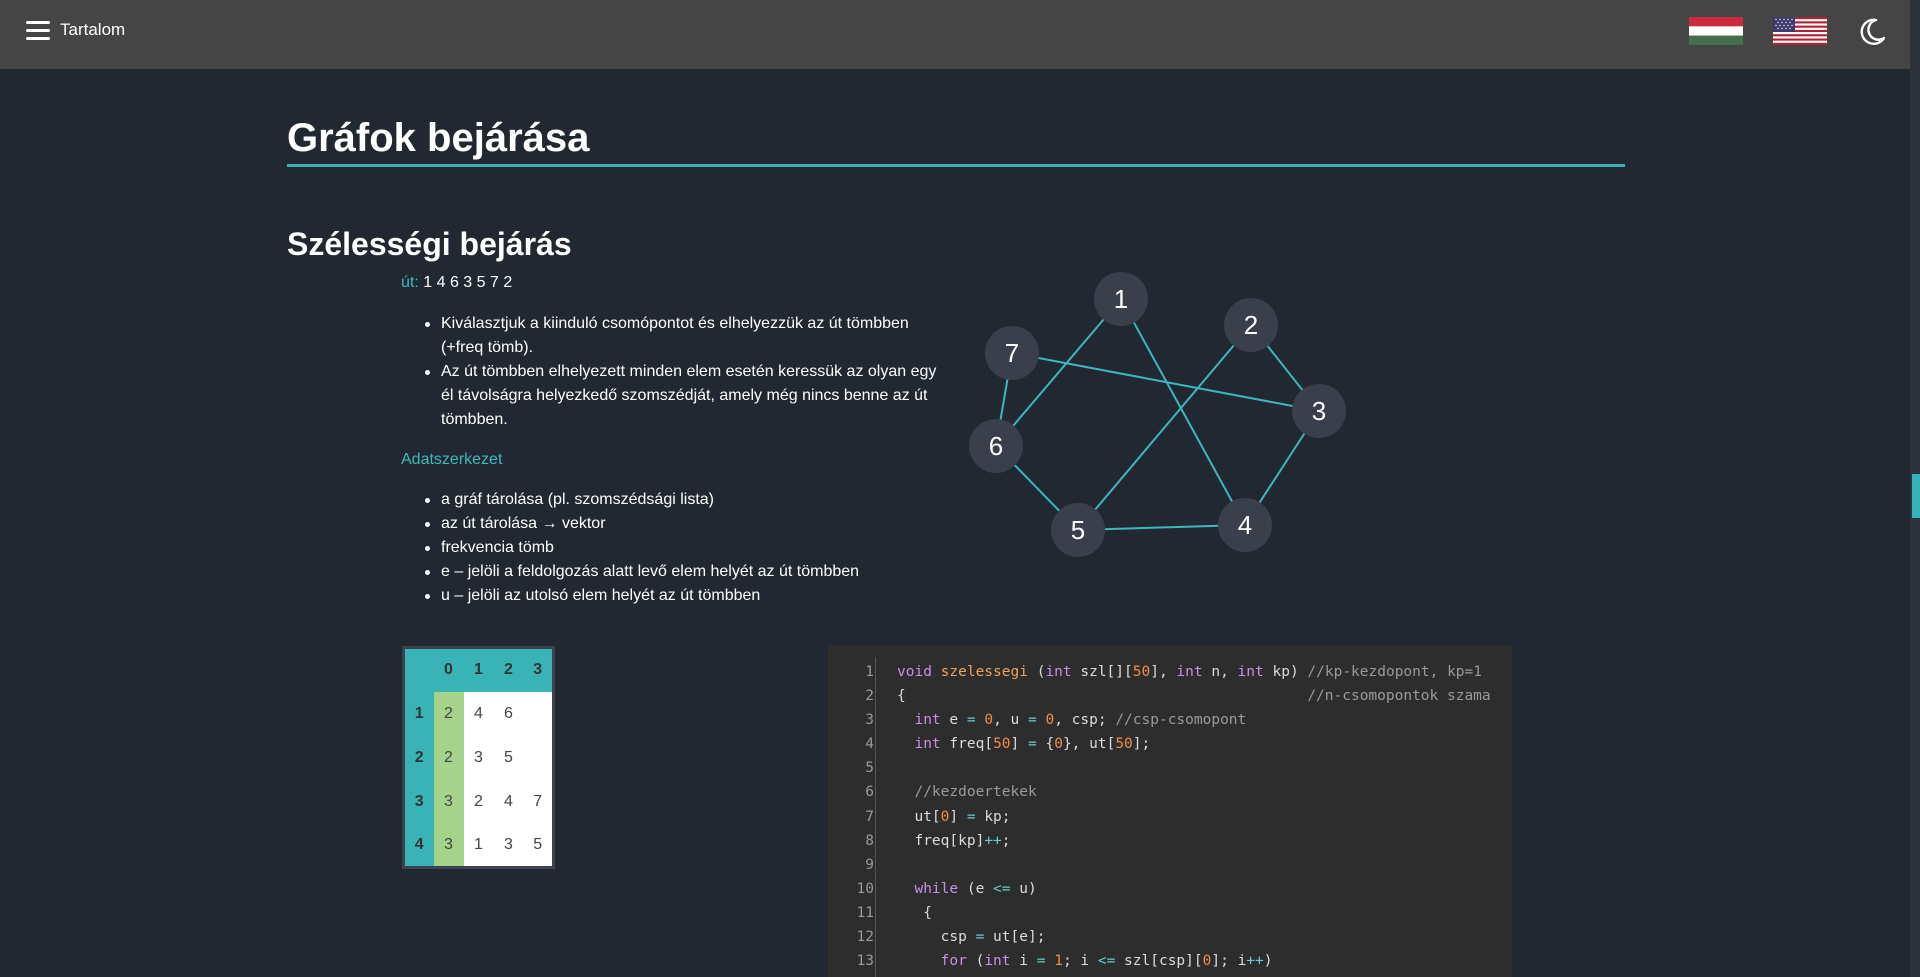  I want to click on data-structure-title: Adatszerkezet, so click(452, 459).